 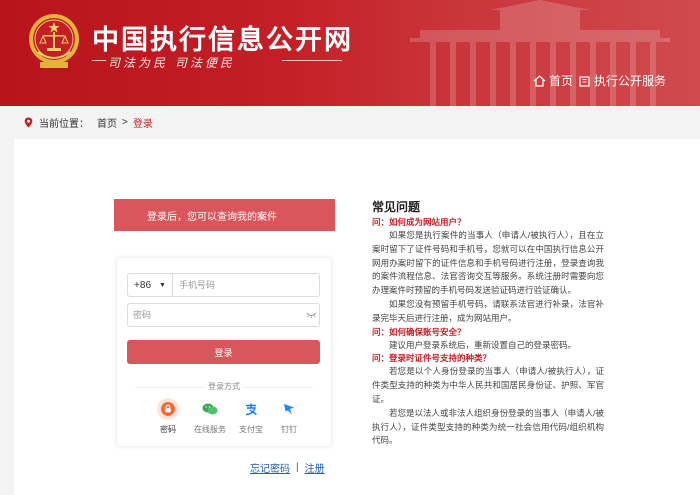 I want to click on eye-closed-icon, so click(x=311, y=315).